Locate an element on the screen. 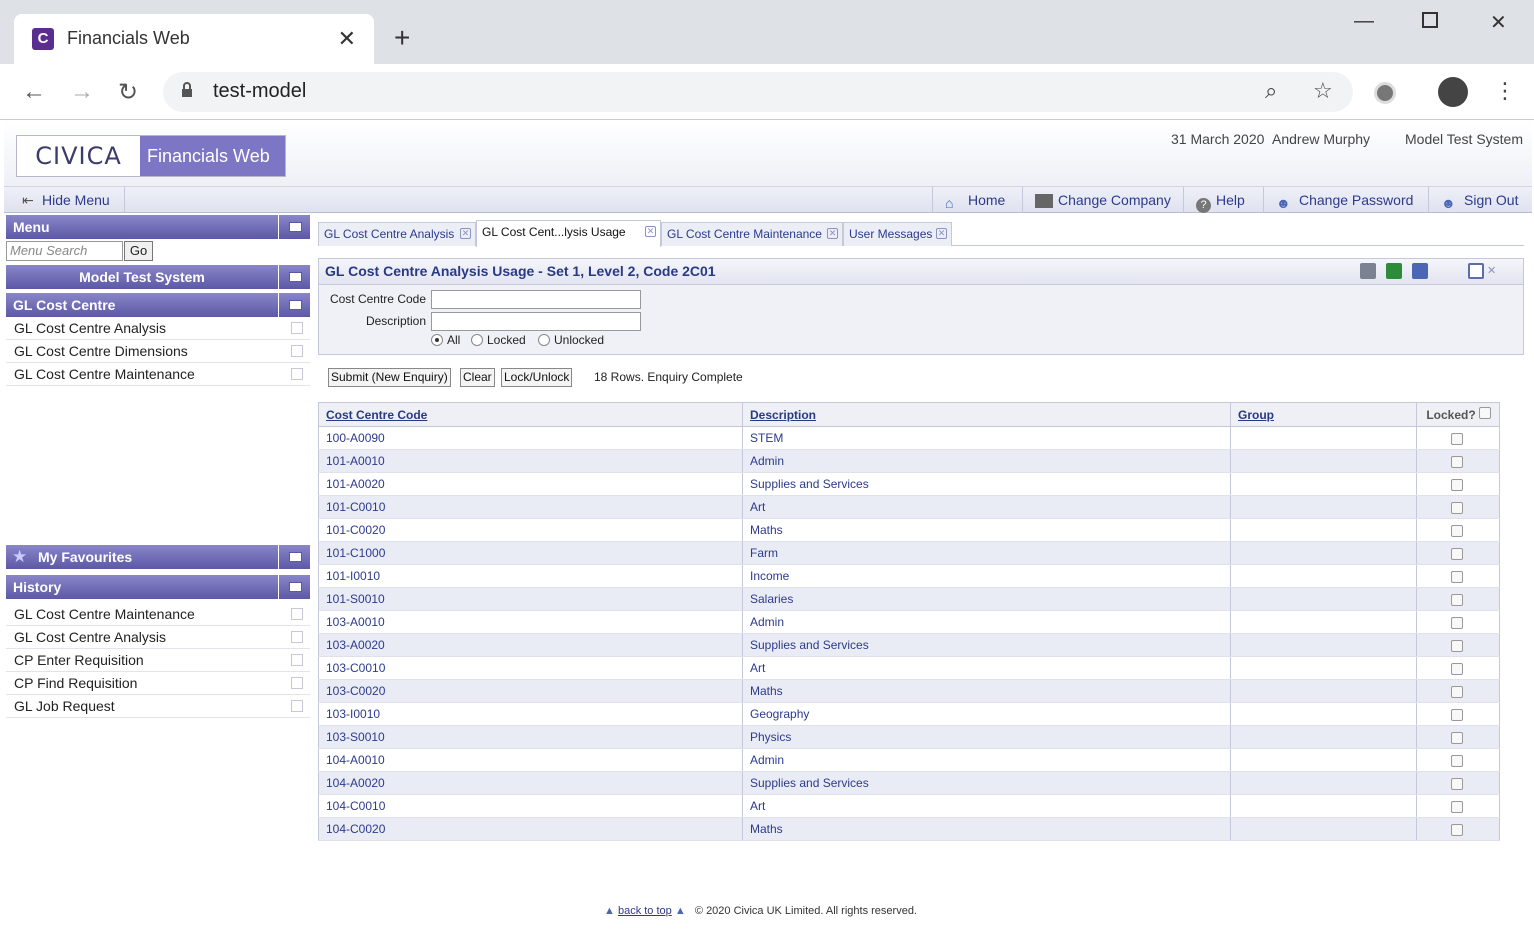  description-cell: Farm is located at coordinates (986, 553).